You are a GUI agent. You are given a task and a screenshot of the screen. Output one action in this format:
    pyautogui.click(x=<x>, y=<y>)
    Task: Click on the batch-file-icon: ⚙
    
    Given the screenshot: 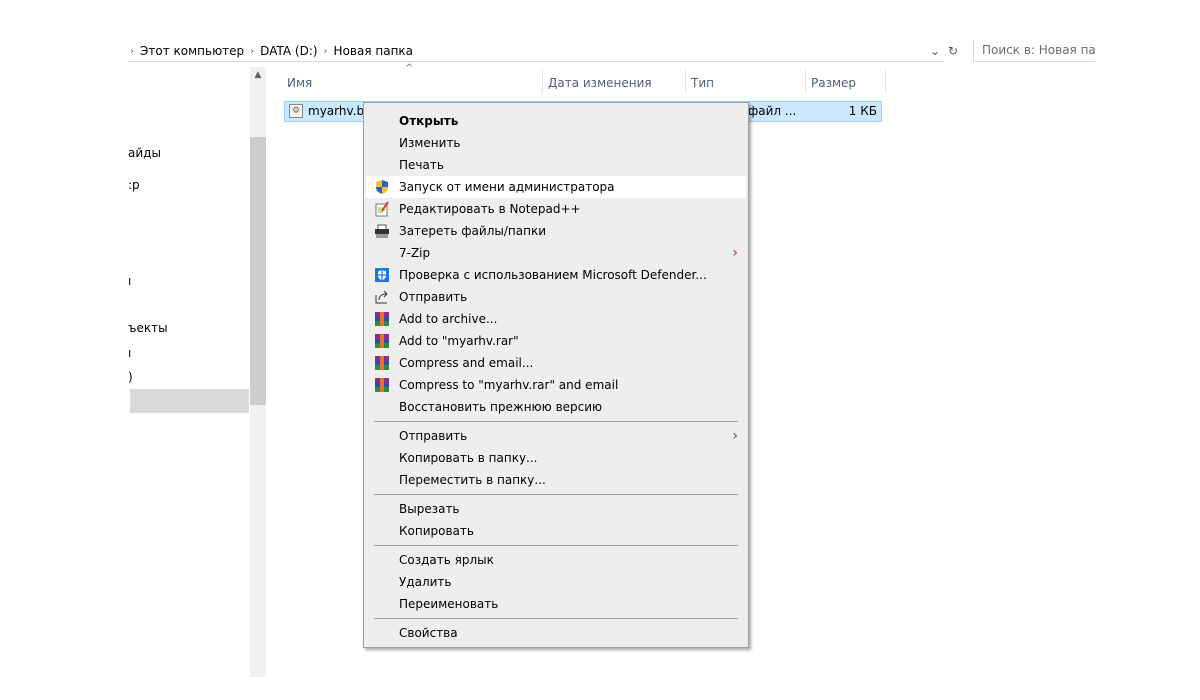 What is the action you would take?
    pyautogui.click(x=296, y=111)
    